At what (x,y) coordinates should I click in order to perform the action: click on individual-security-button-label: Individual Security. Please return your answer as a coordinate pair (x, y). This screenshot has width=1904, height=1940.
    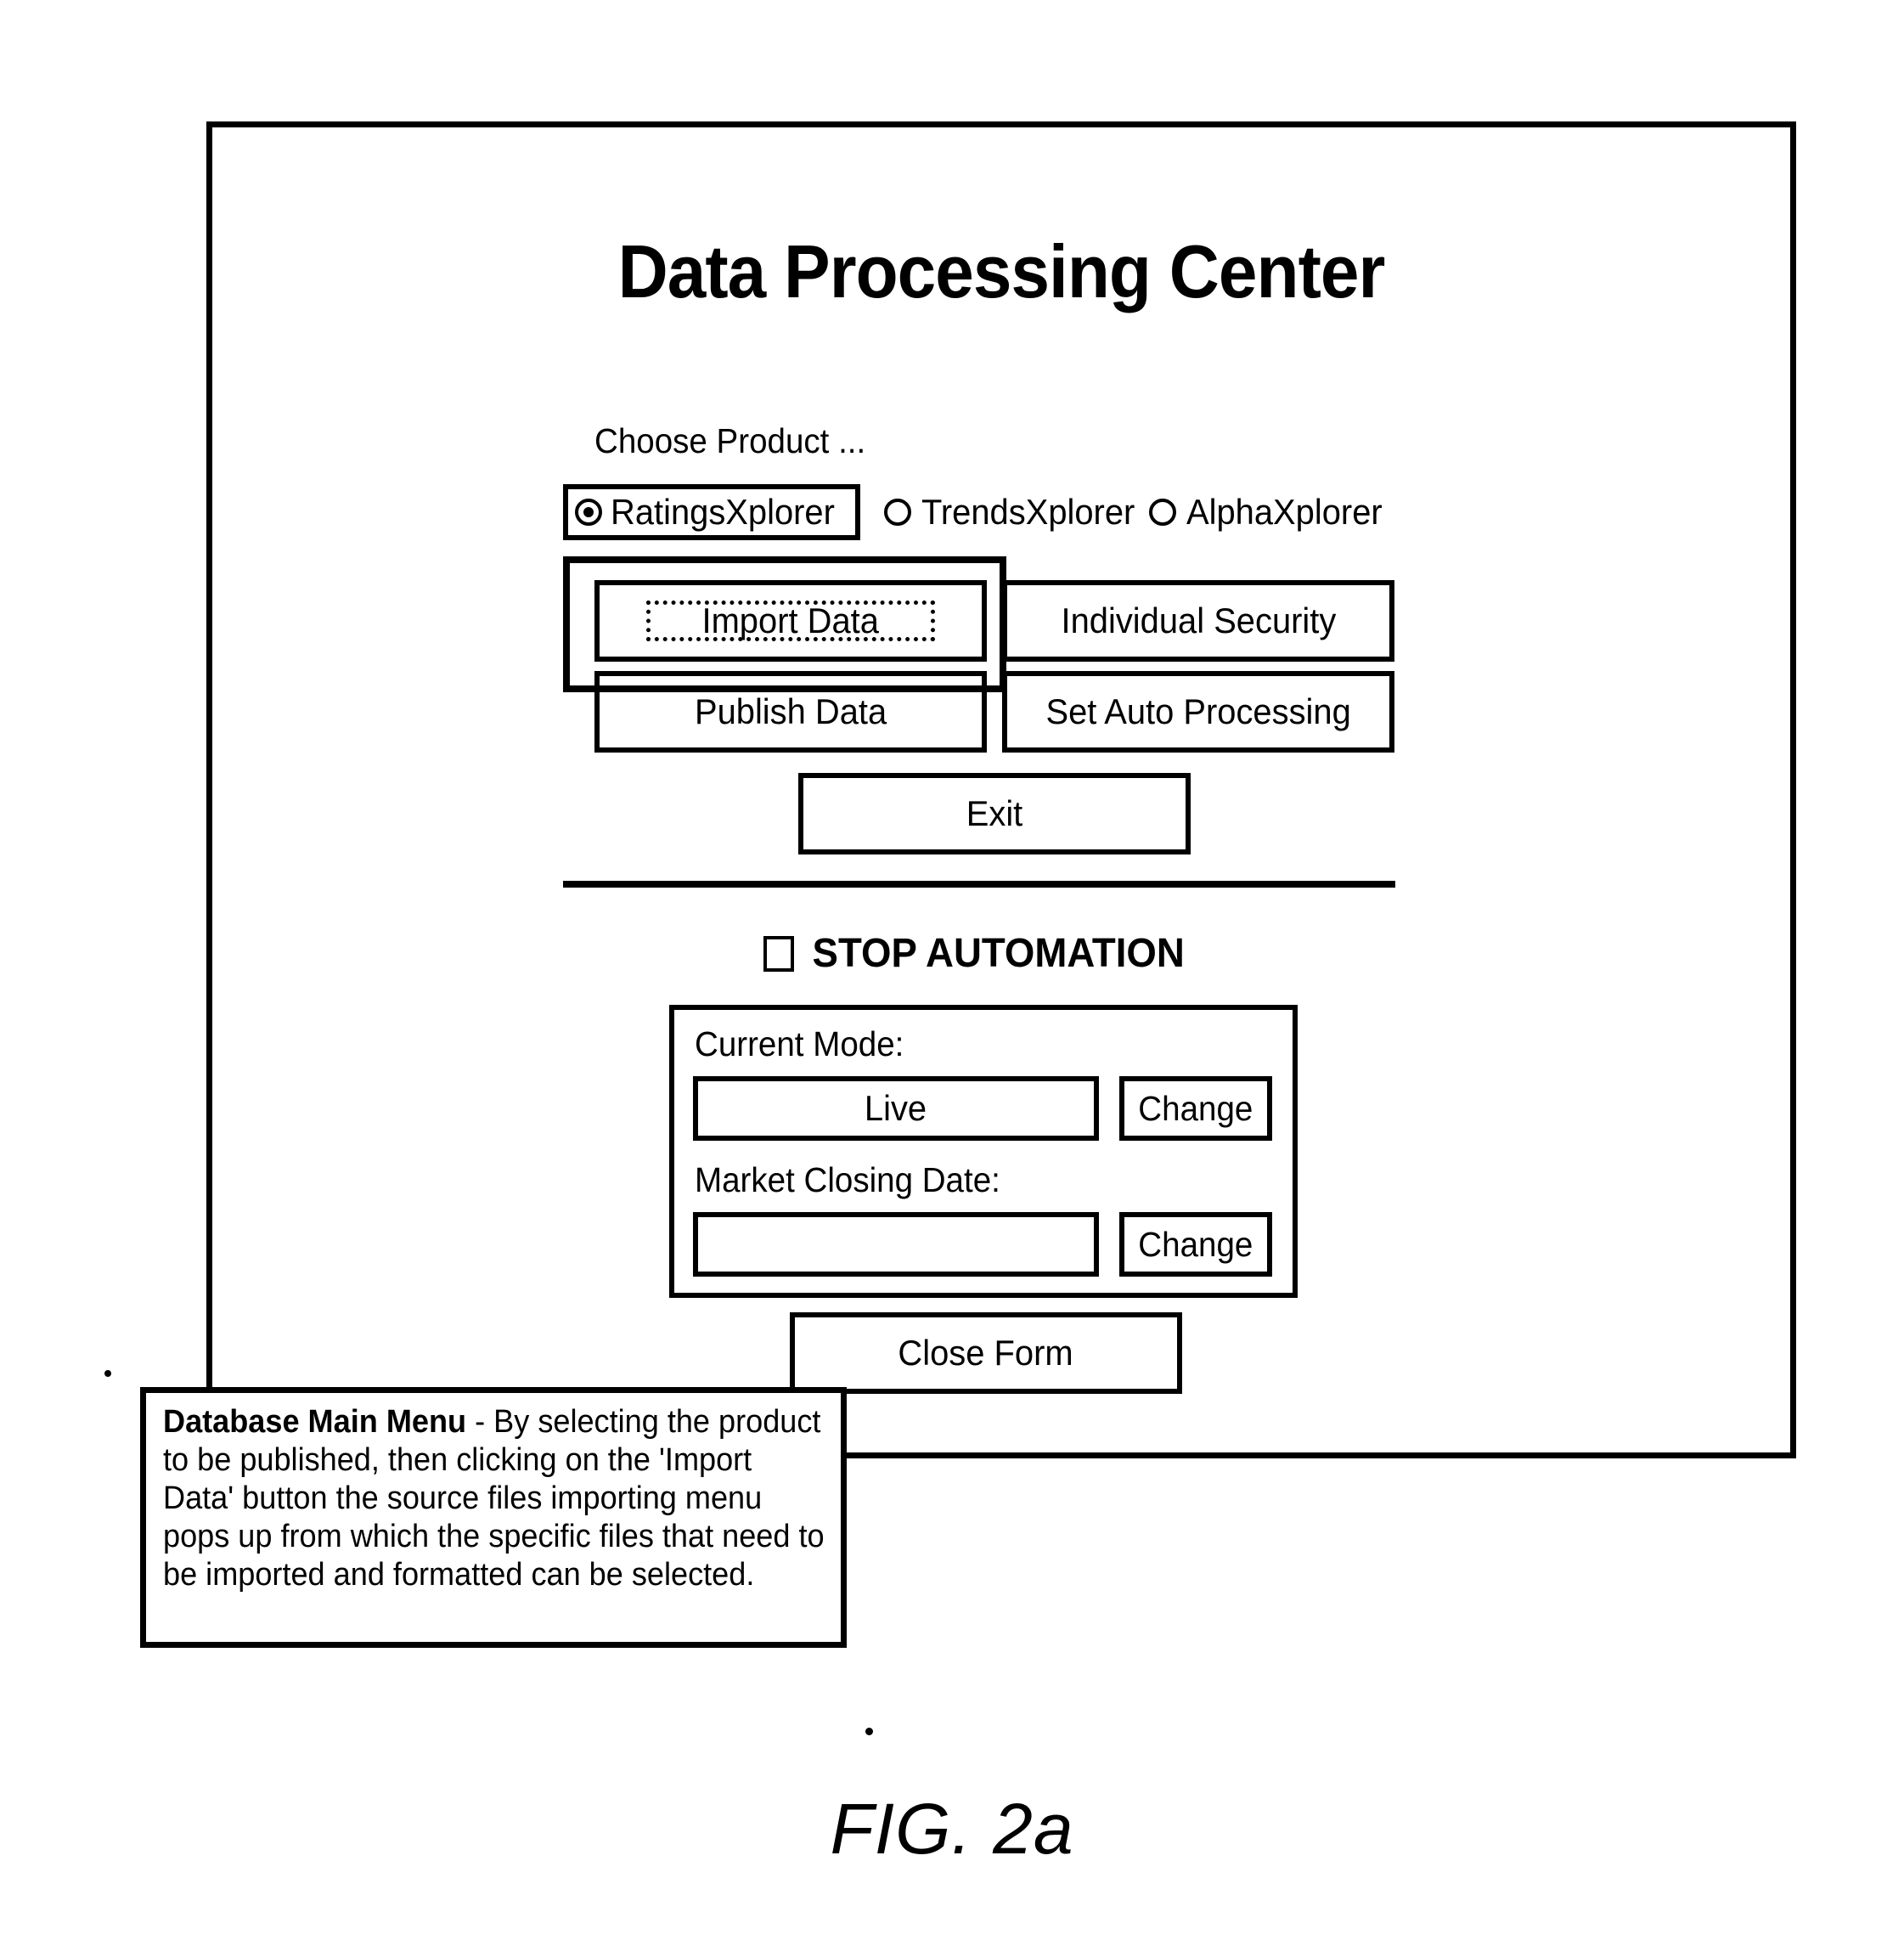
    Looking at the image, I should click on (1199, 620).